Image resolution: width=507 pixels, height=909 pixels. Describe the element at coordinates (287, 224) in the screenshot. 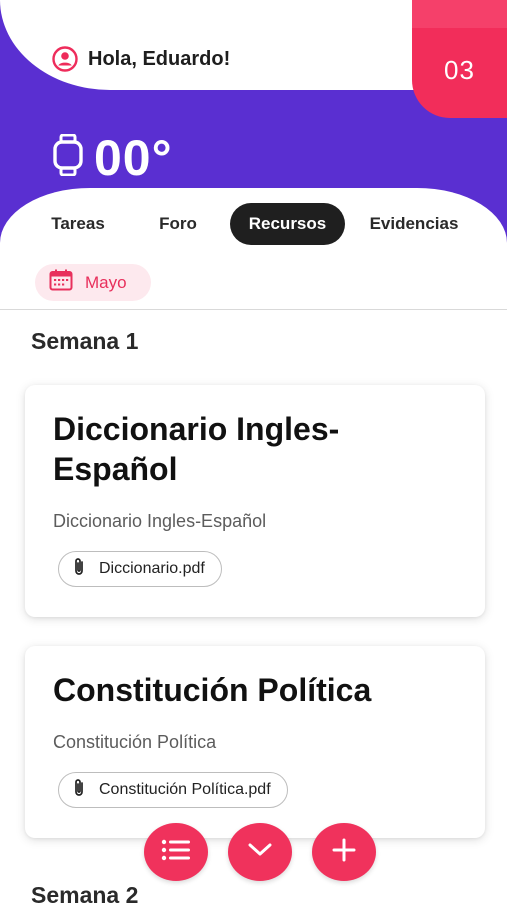

I see `tab-recursos: Recursos` at that location.